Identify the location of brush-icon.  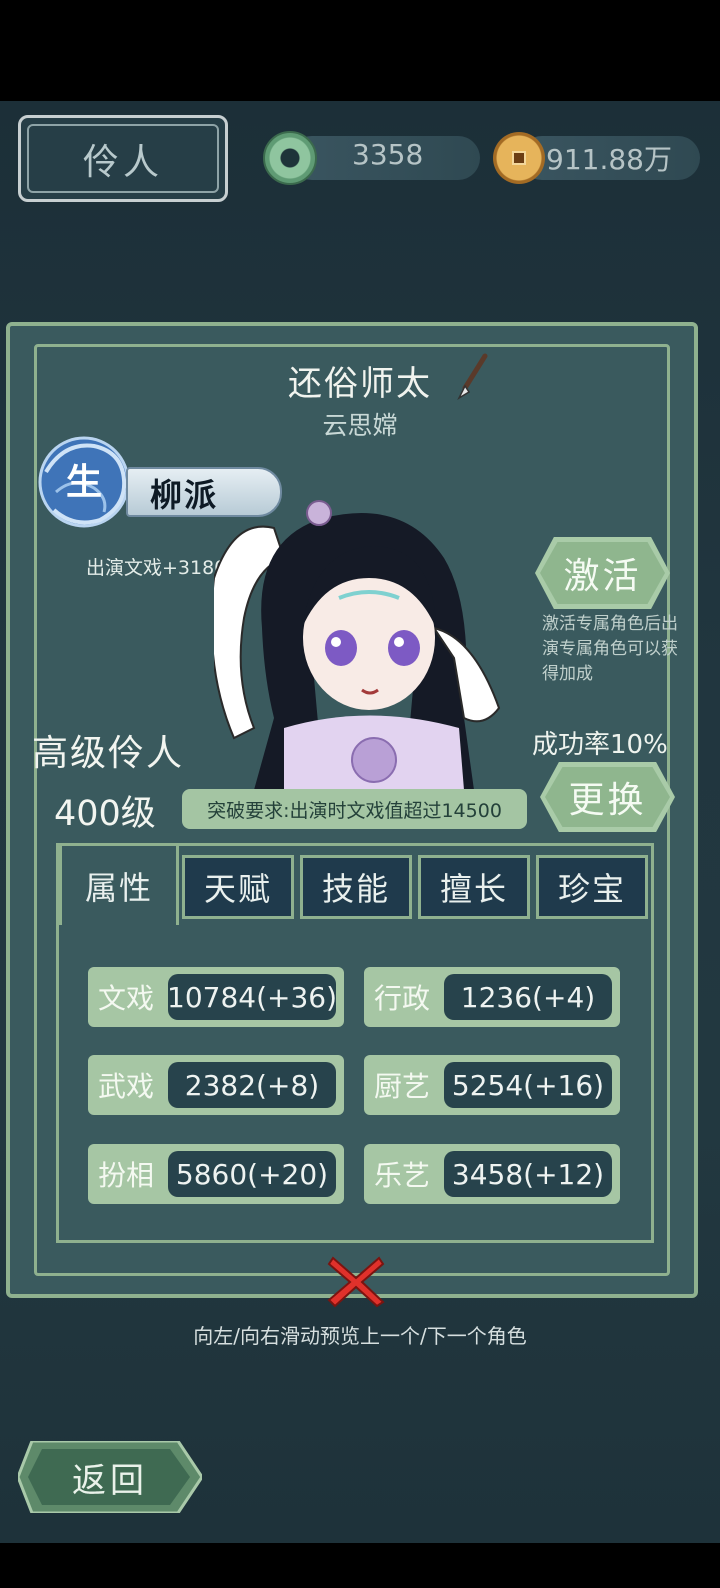
(473, 377).